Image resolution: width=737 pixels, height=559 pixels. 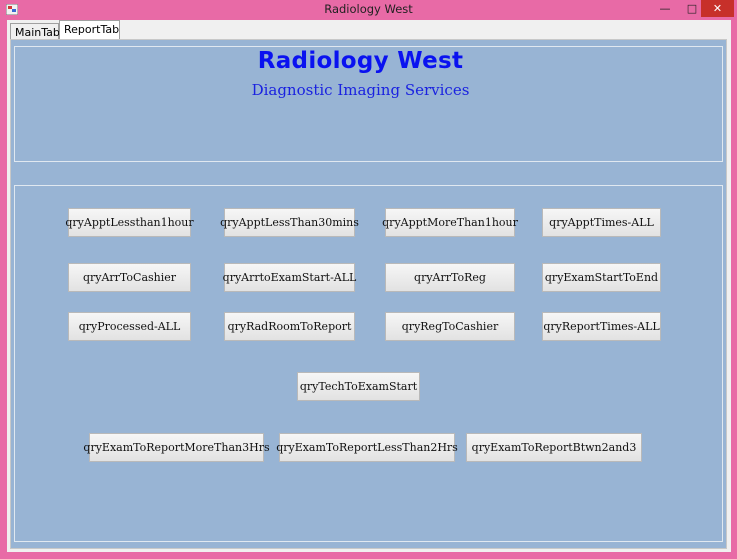 I want to click on qry-arr-to-exam-start-all-button: qryArrtoExamStart-ALL, so click(x=289, y=277).